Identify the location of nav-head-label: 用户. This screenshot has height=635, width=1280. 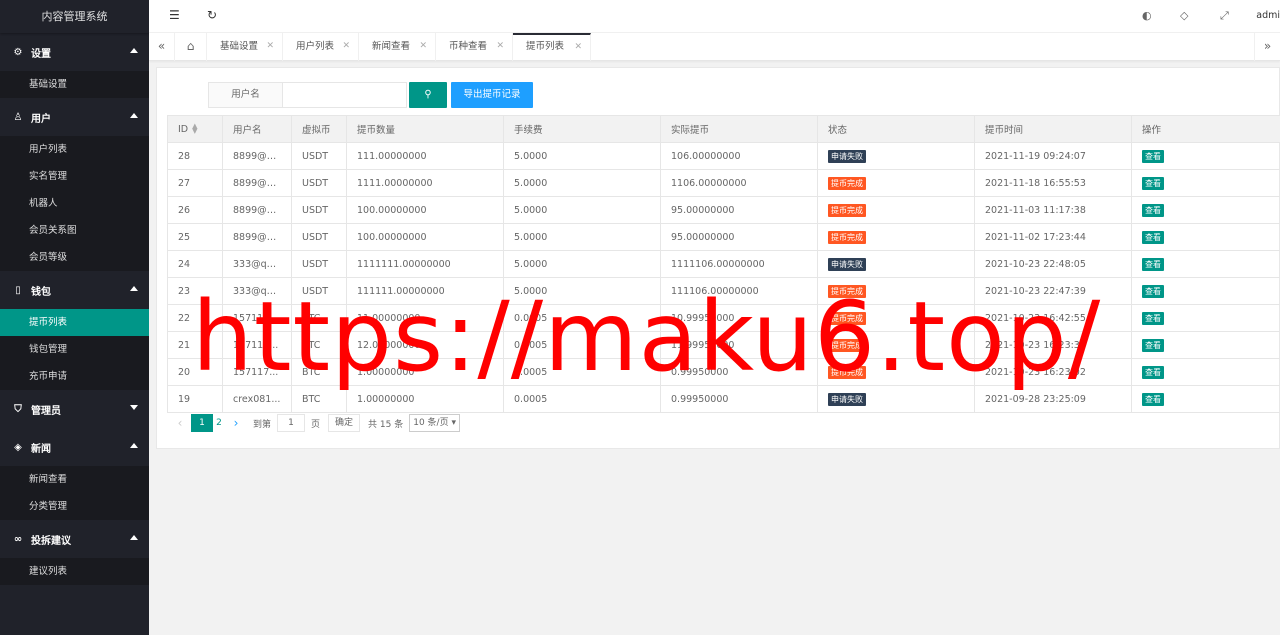
(41, 119).